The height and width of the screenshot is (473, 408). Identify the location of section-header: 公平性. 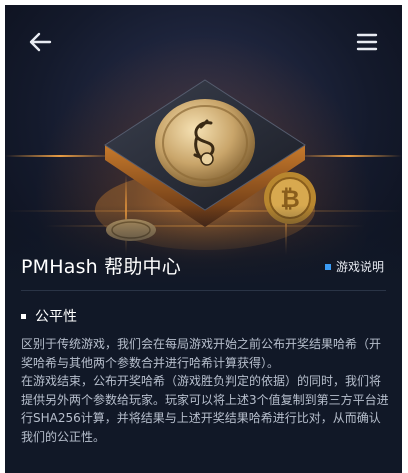
(49, 316).